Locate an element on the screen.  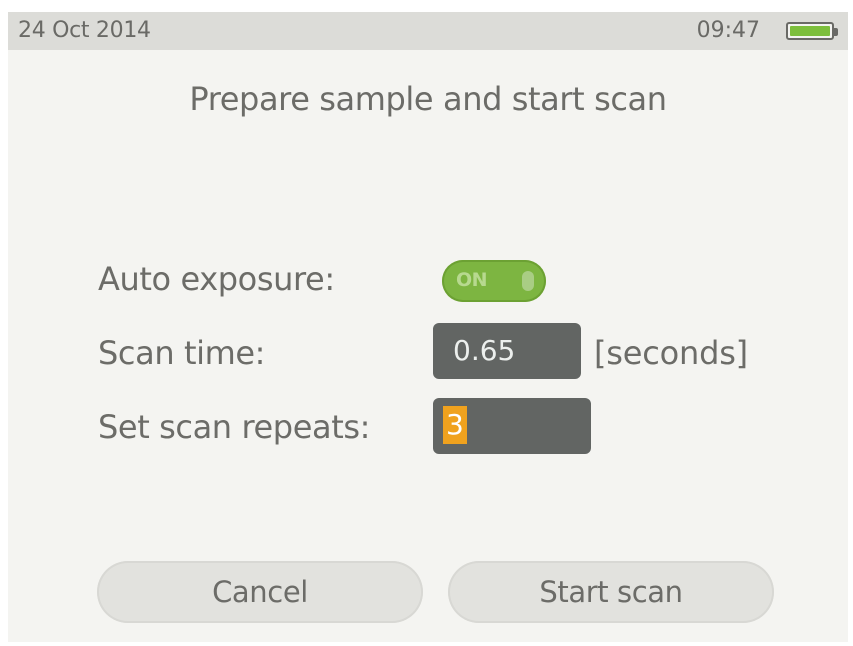
toggle-knob is located at coordinates (528, 281).